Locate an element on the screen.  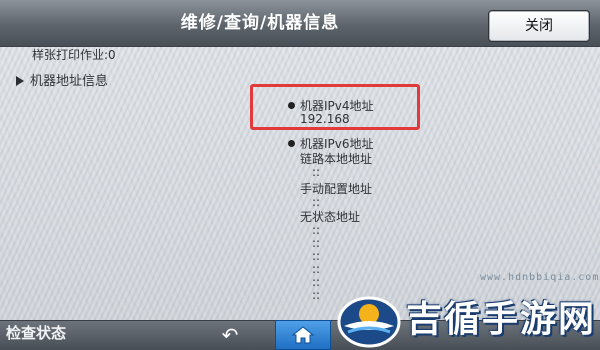
bullet-icon is located at coordinates (291, 143).